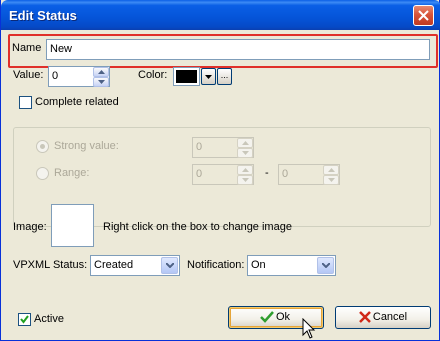 The height and width of the screenshot is (341, 440). I want to click on active-checkbox, so click(24, 319).